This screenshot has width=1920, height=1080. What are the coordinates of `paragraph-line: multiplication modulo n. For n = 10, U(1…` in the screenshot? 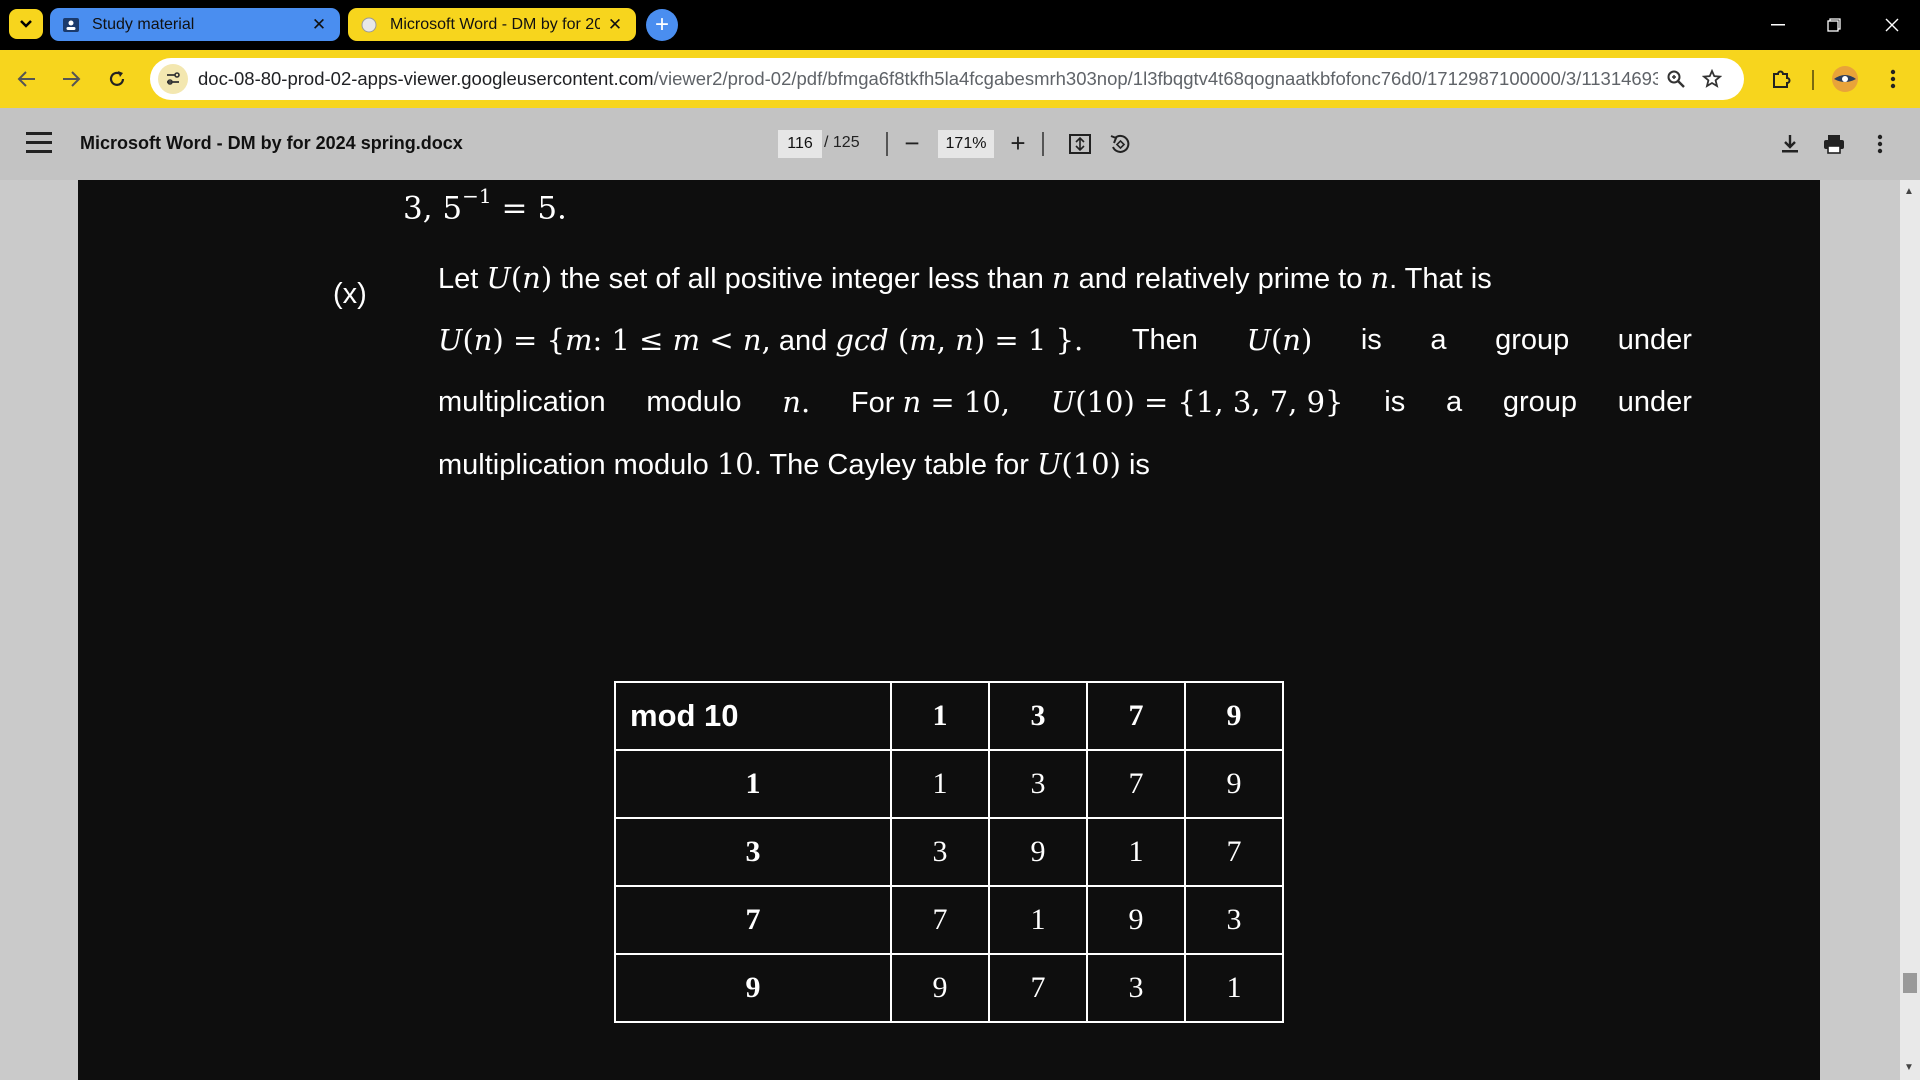 It's located at (1065, 402).